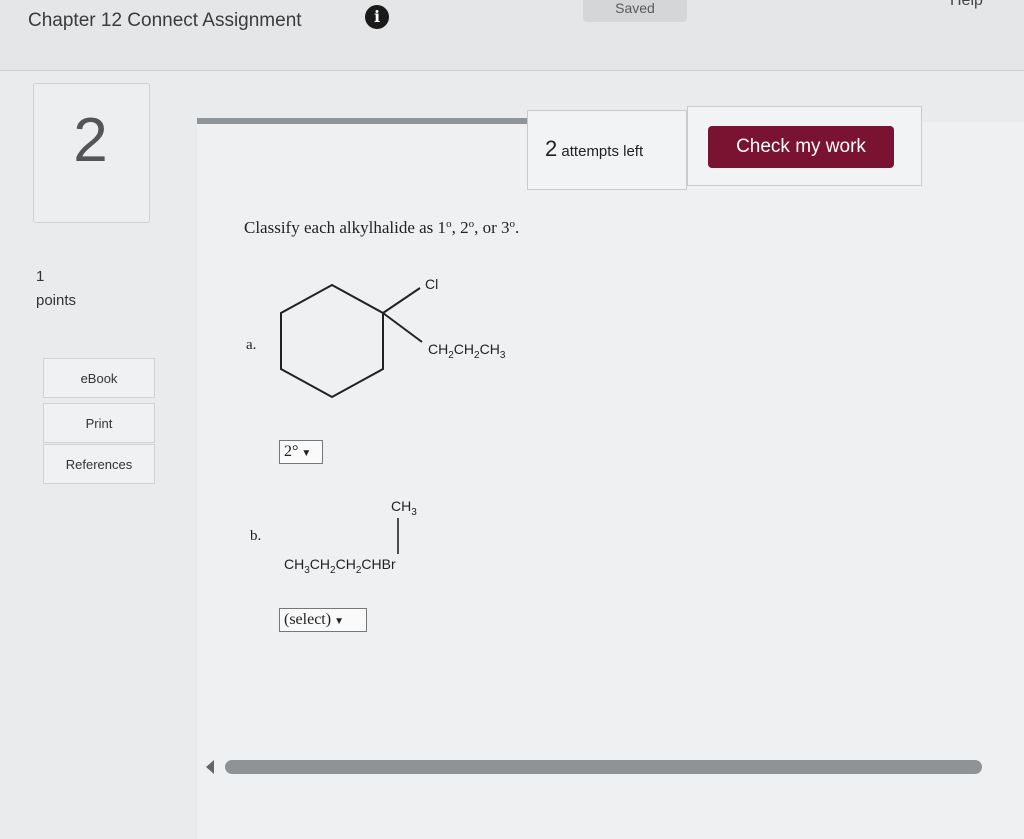 The height and width of the screenshot is (839, 1024). I want to click on attempts-label: attempts left, so click(602, 151).